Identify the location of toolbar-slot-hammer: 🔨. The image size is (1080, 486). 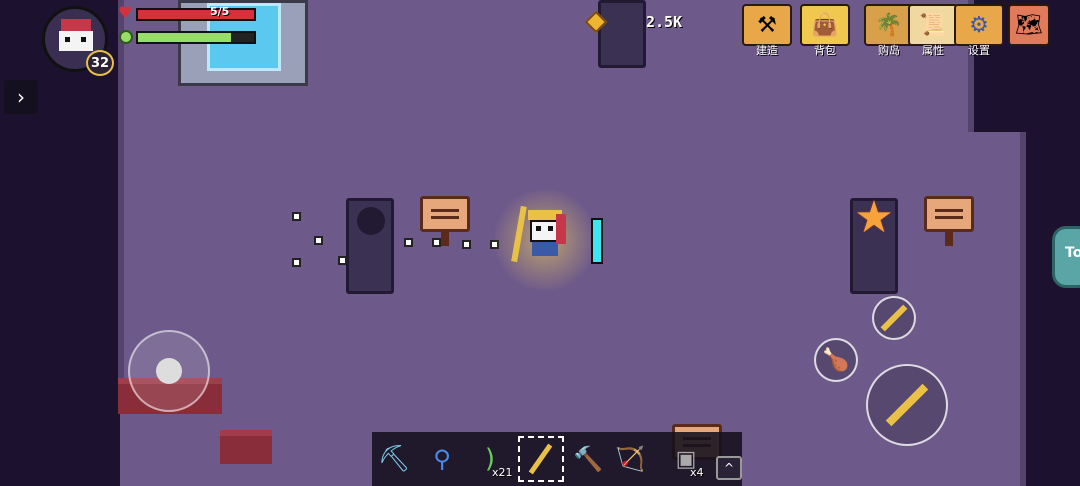
(588, 459).